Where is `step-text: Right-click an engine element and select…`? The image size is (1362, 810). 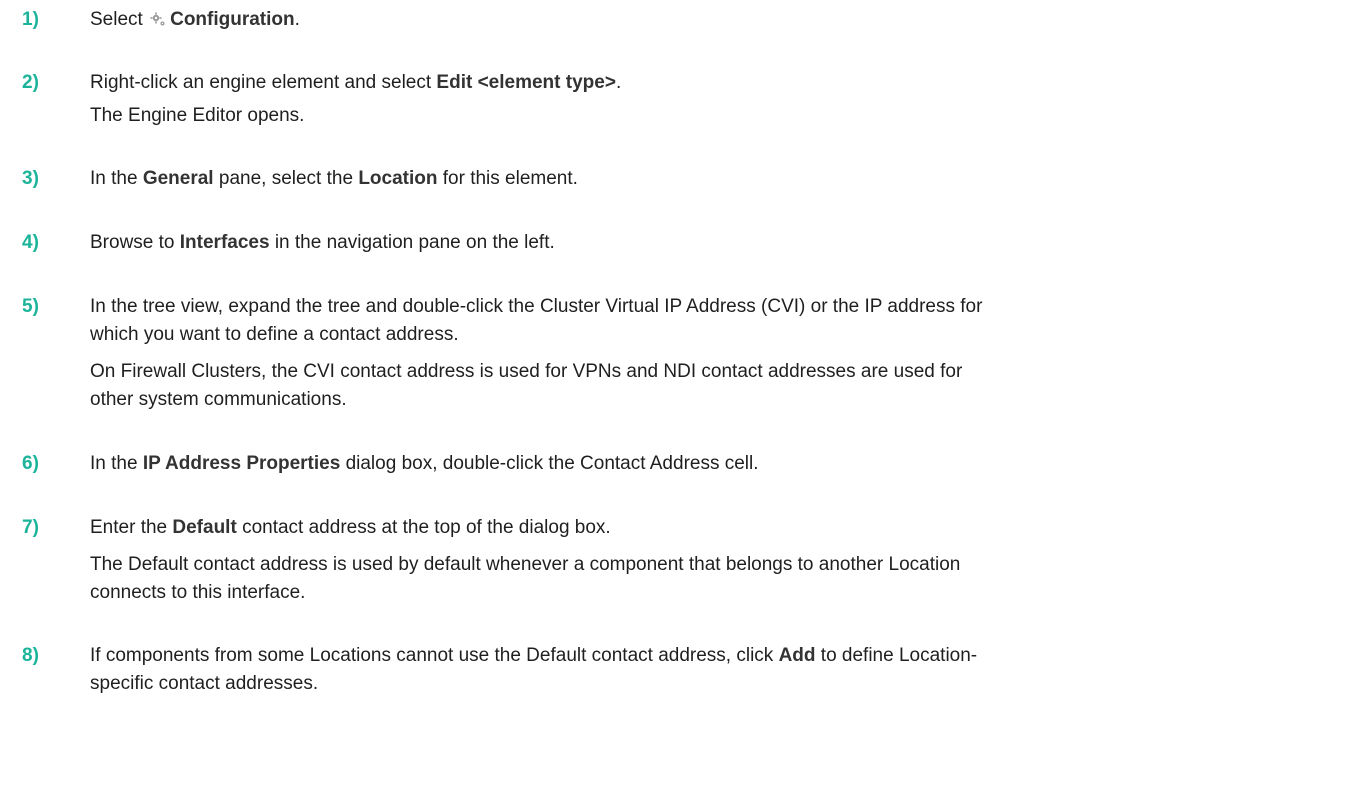 step-text: Right-click an engine element and select… is located at coordinates (721, 83).